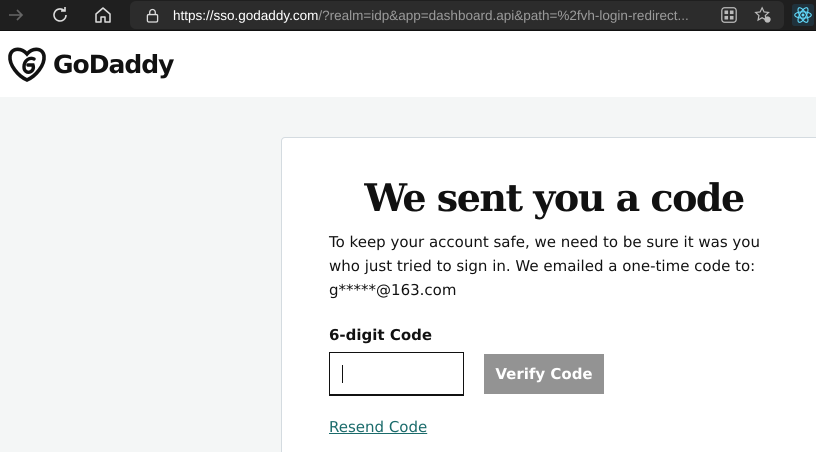  What do you see at coordinates (554, 198) in the screenshot?
I see `page-title: We sent you a code` at bounding box center [554, 198].